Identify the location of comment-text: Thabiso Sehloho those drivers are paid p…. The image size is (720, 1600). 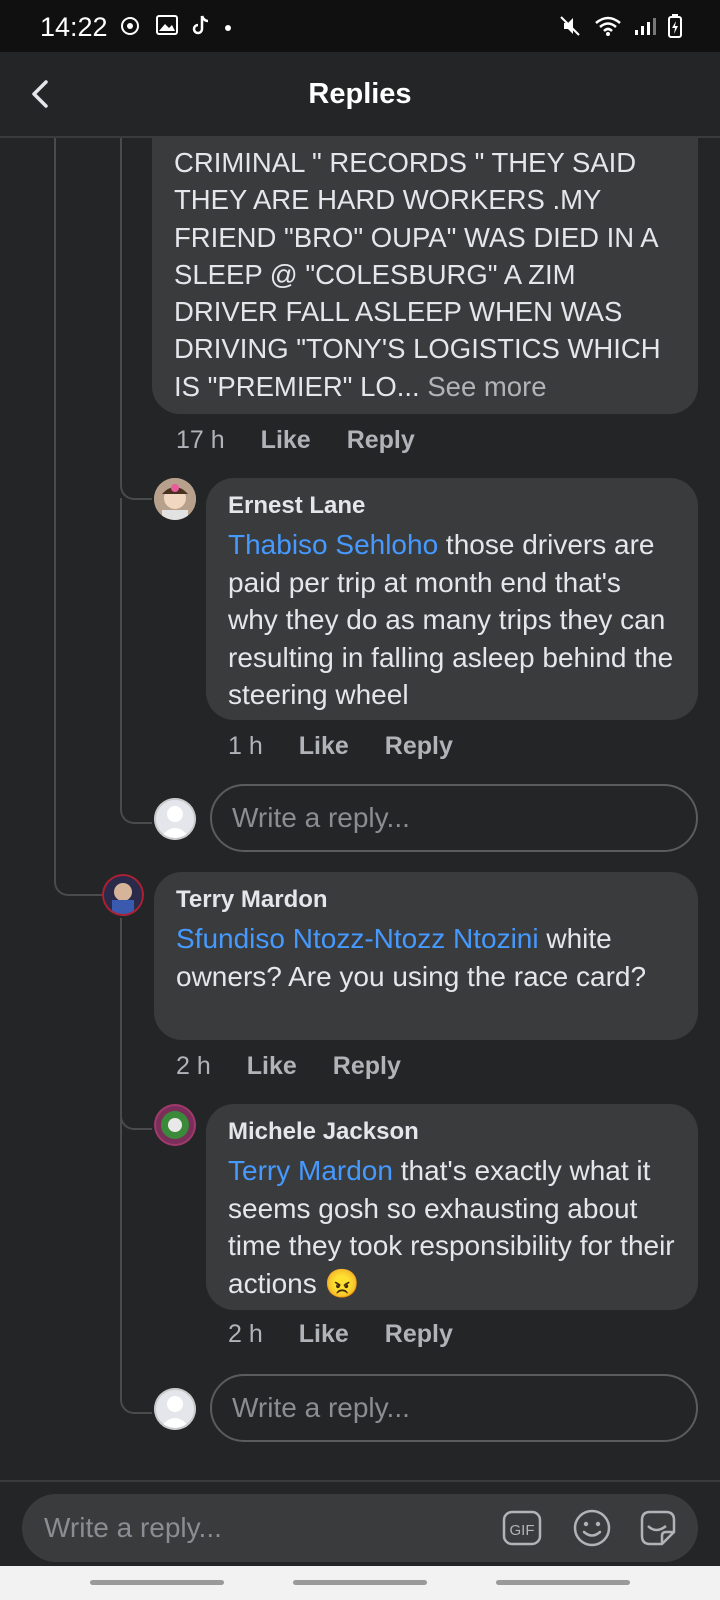
(451, 619).